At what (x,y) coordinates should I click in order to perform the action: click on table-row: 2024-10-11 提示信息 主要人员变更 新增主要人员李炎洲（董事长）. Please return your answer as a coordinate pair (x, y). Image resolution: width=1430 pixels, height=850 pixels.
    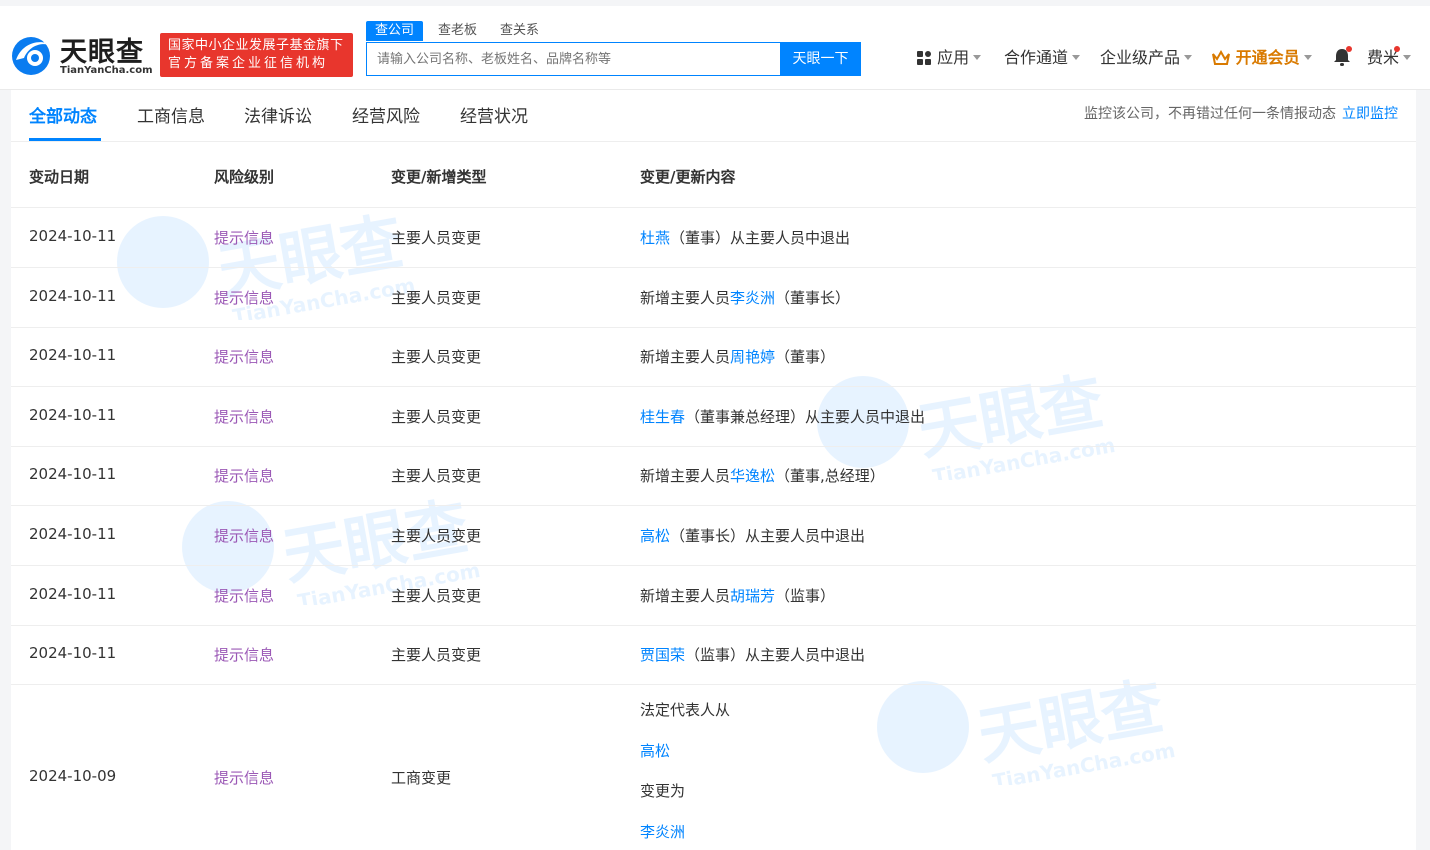
    Looking at the image, I should click on (713, 298).